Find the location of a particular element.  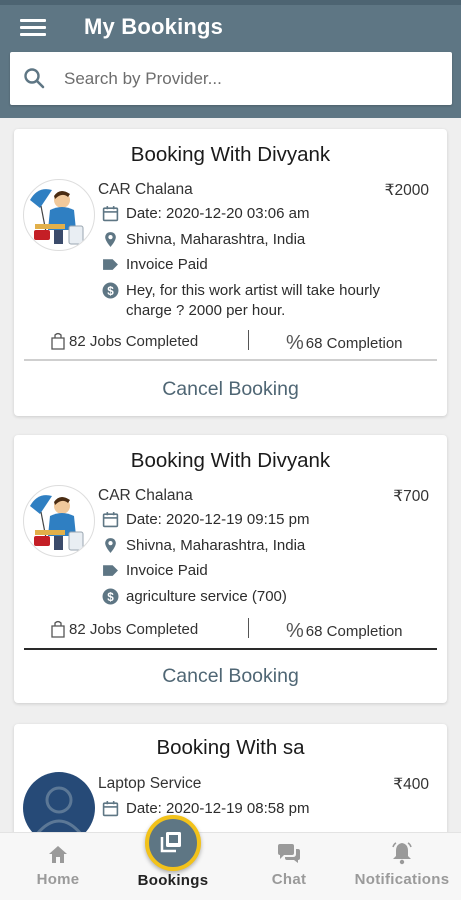

date-row: Date: 2020-12-19 08:58 pm is located at coordinates (205, 809).